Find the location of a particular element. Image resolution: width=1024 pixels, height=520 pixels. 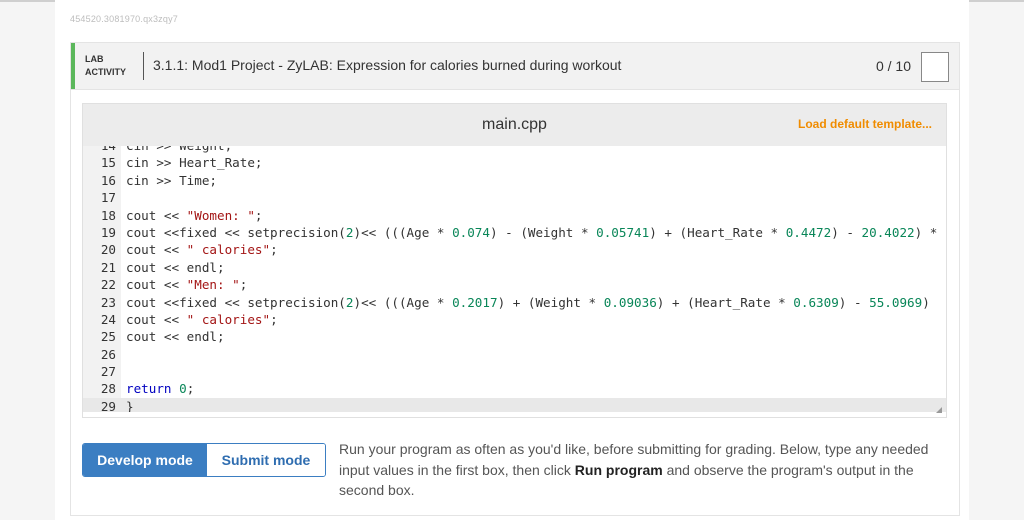

completion-badge-icon is located at coordinates (935, 67).